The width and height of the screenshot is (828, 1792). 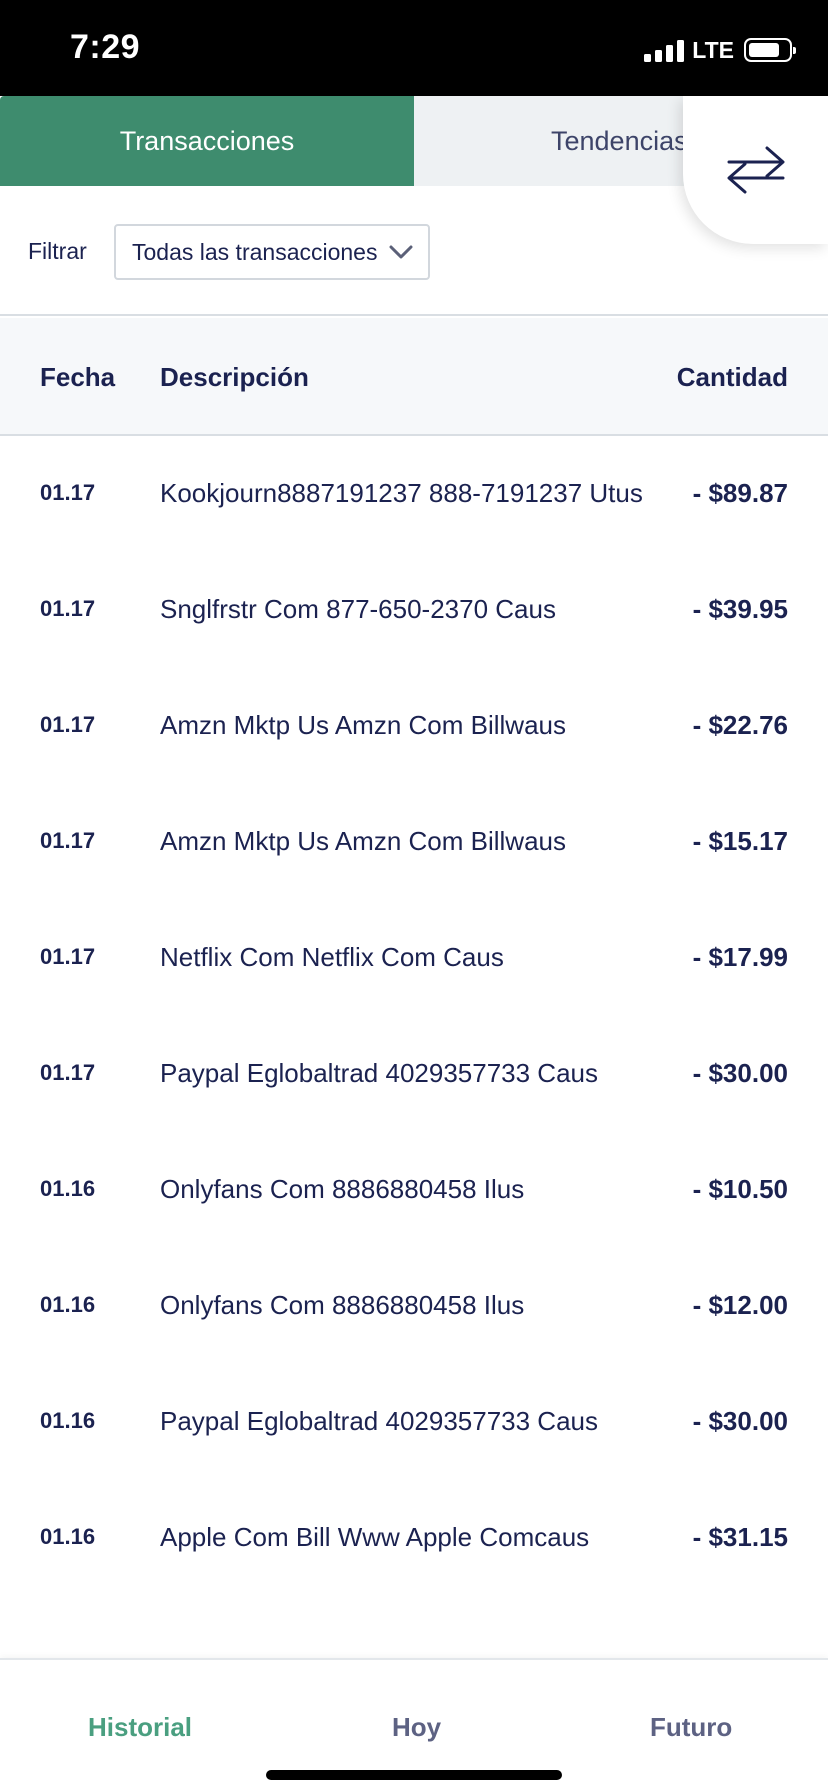 What do you see at coordinates (255, 251) in the screenshot?
I see `filter-selected-value: Todas las transacciones` at bounding box center [255, 251].